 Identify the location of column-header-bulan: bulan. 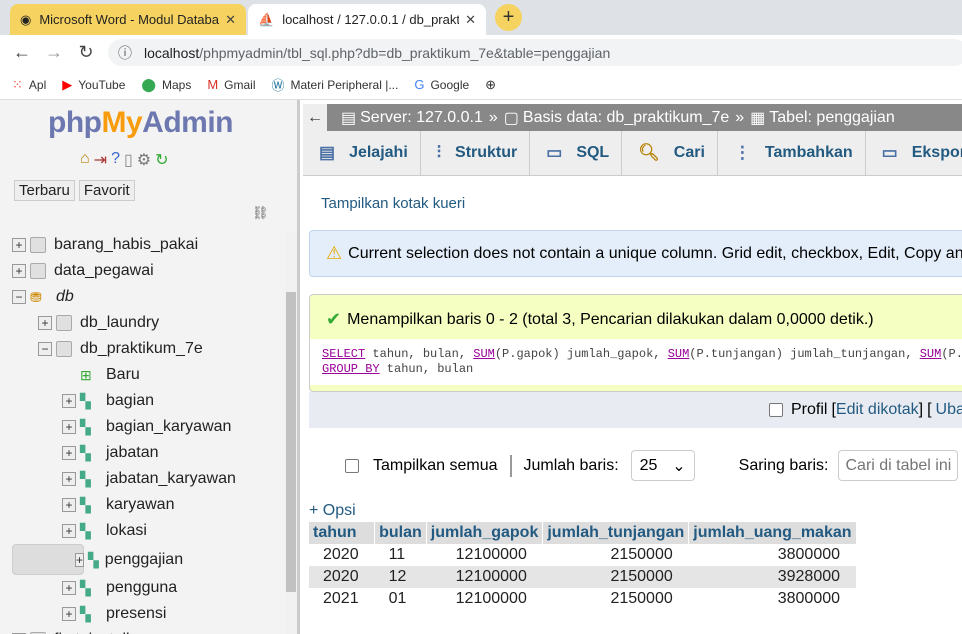
(400, 533).